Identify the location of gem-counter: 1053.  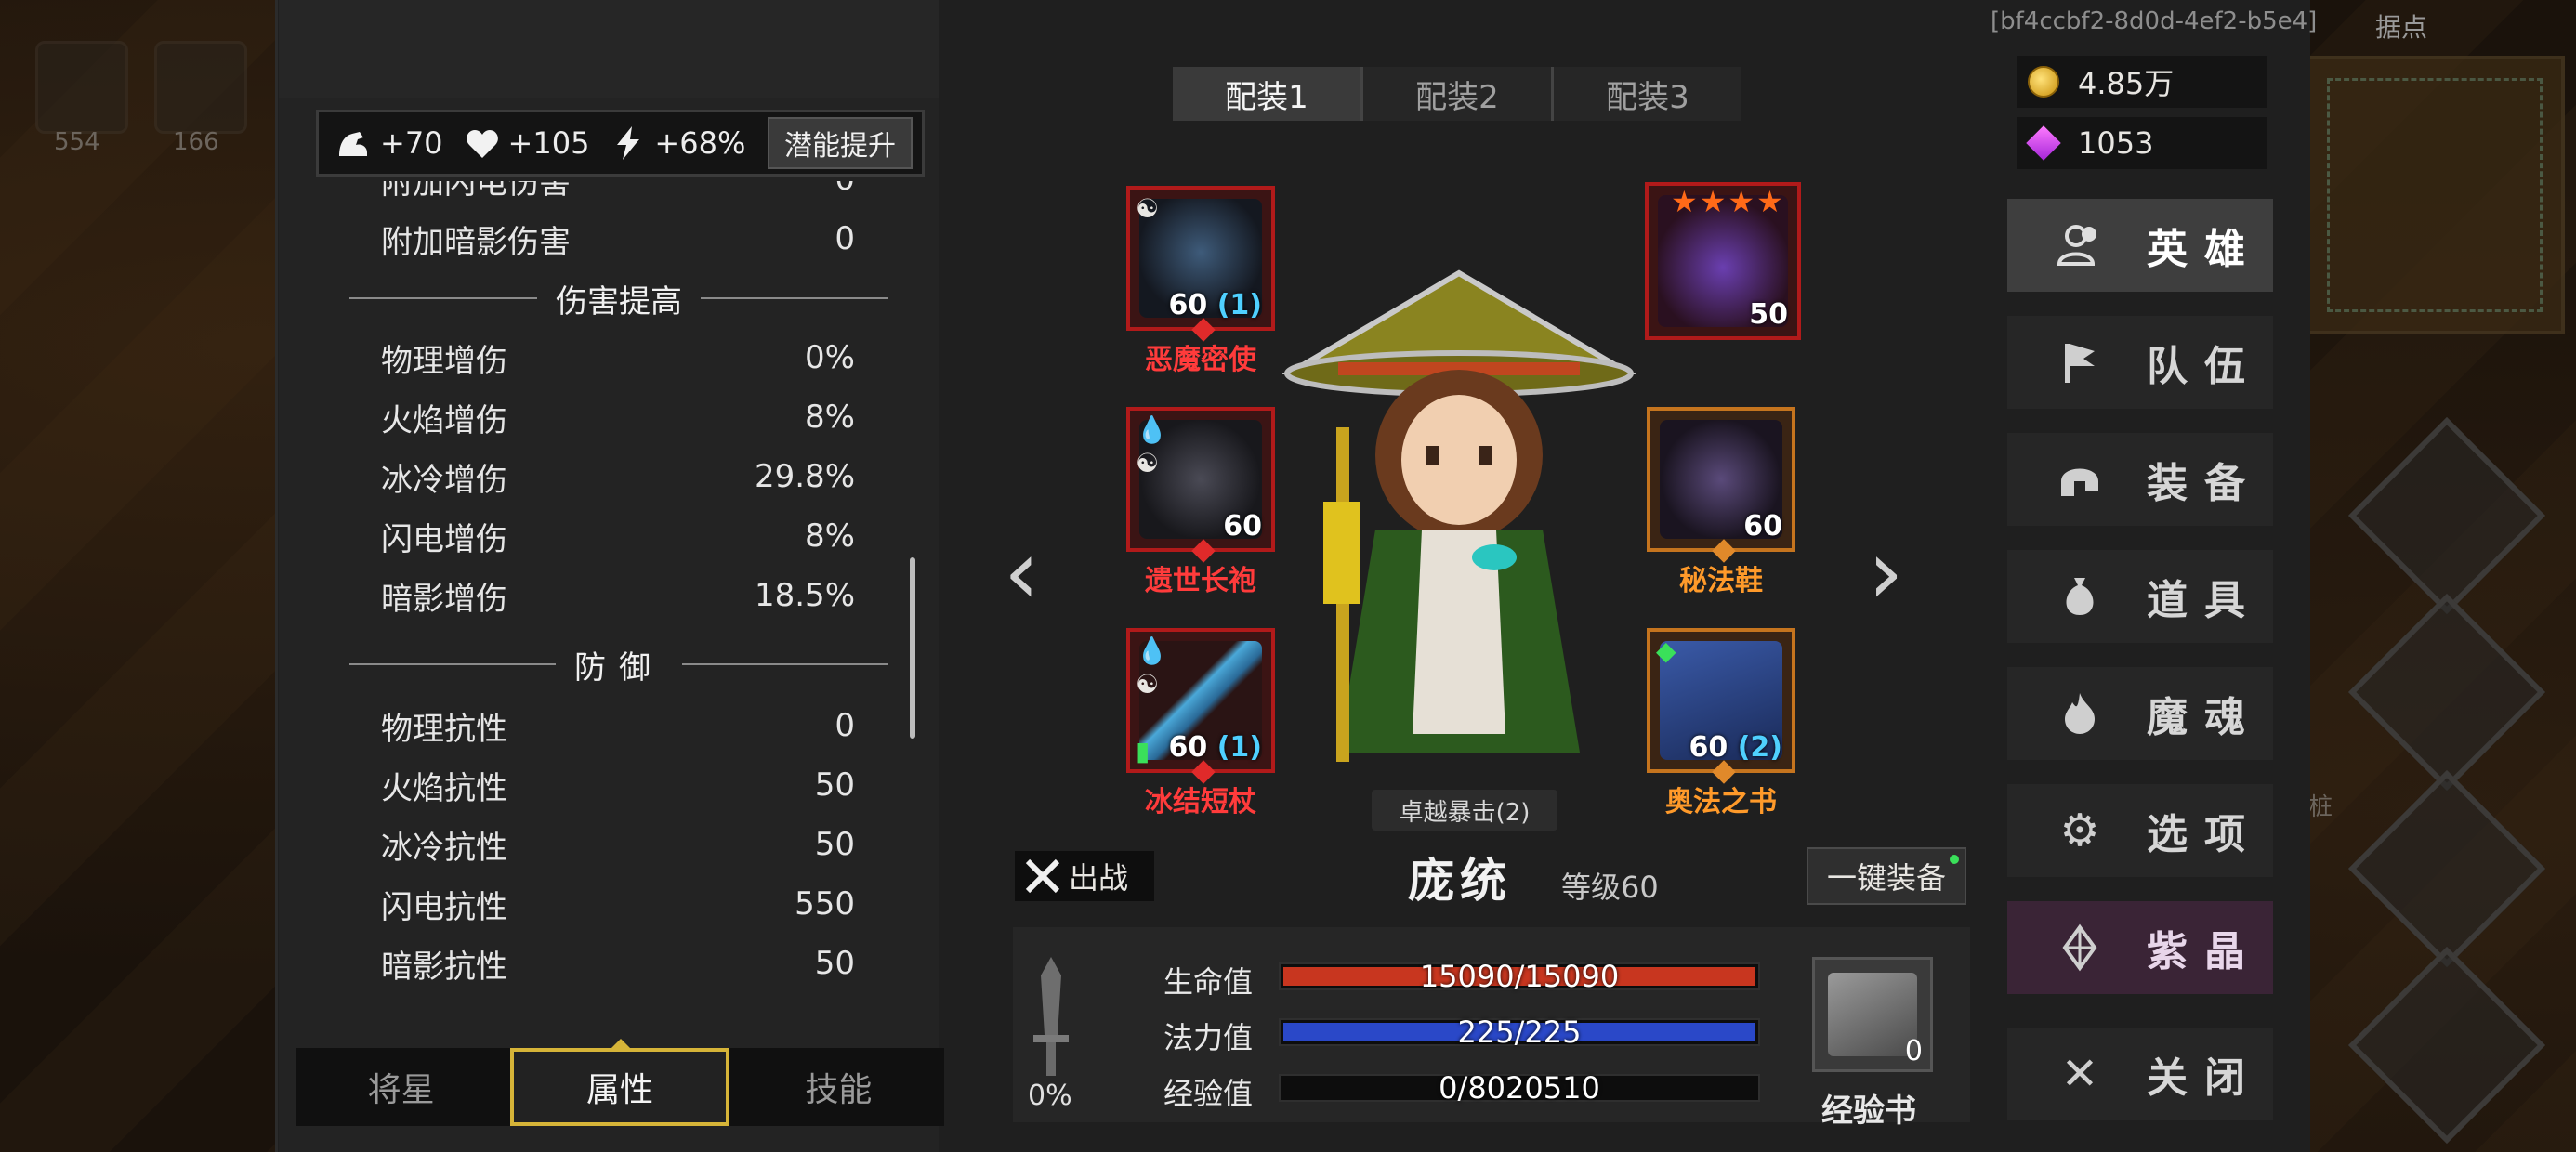
(2142, 143).